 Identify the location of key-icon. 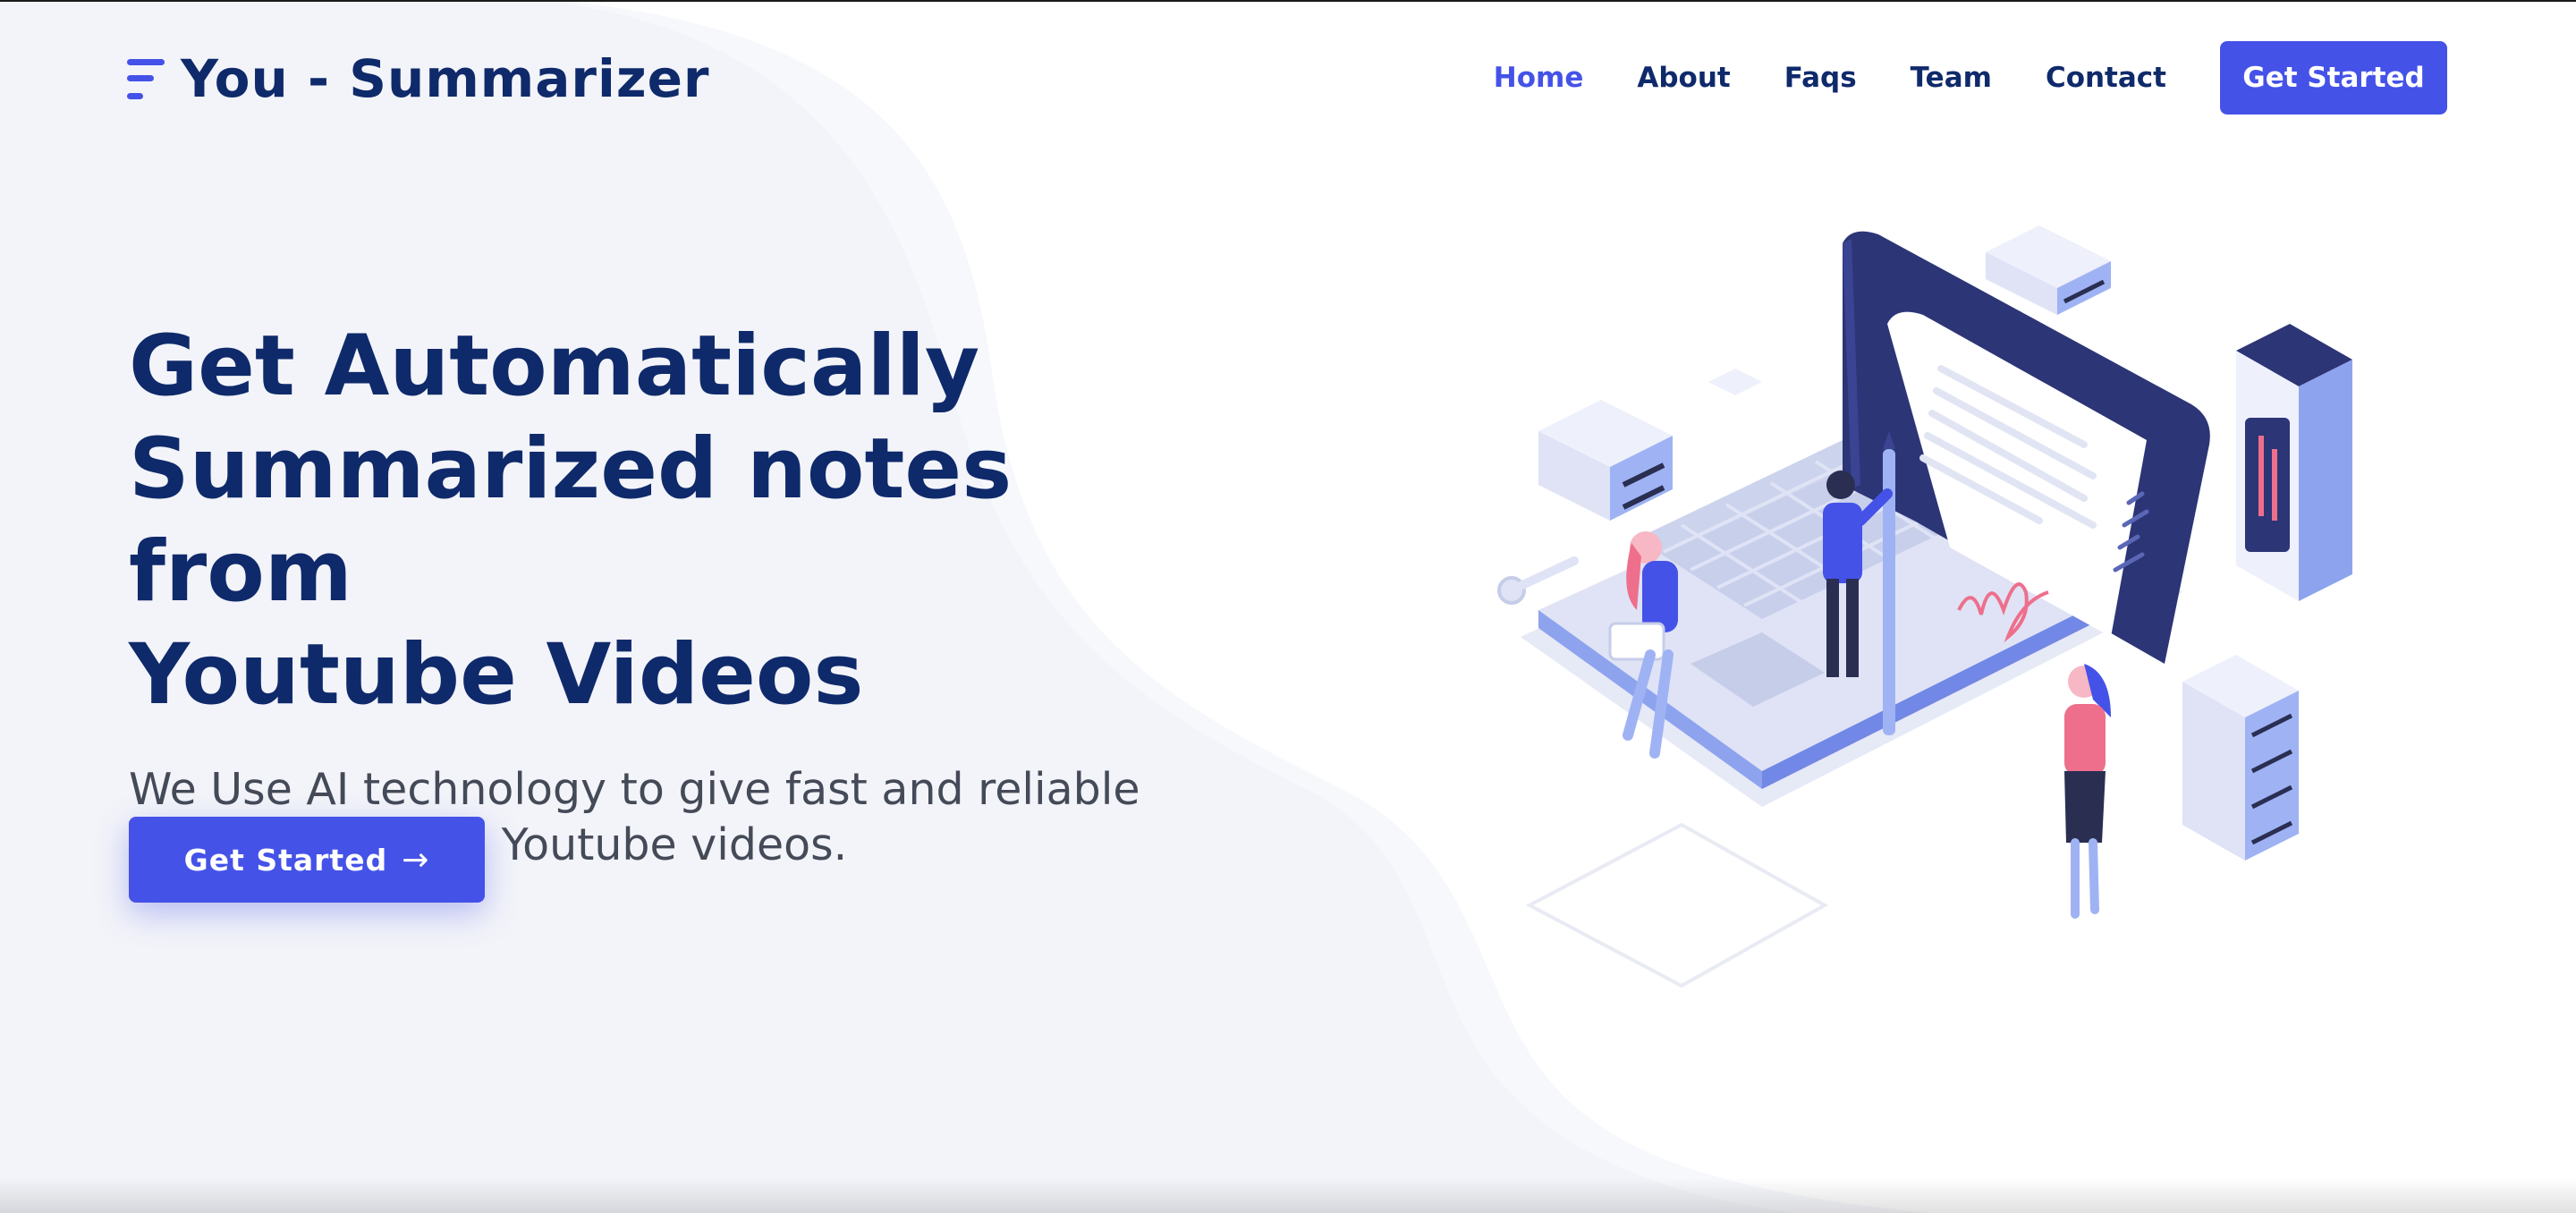
(1538, 580).